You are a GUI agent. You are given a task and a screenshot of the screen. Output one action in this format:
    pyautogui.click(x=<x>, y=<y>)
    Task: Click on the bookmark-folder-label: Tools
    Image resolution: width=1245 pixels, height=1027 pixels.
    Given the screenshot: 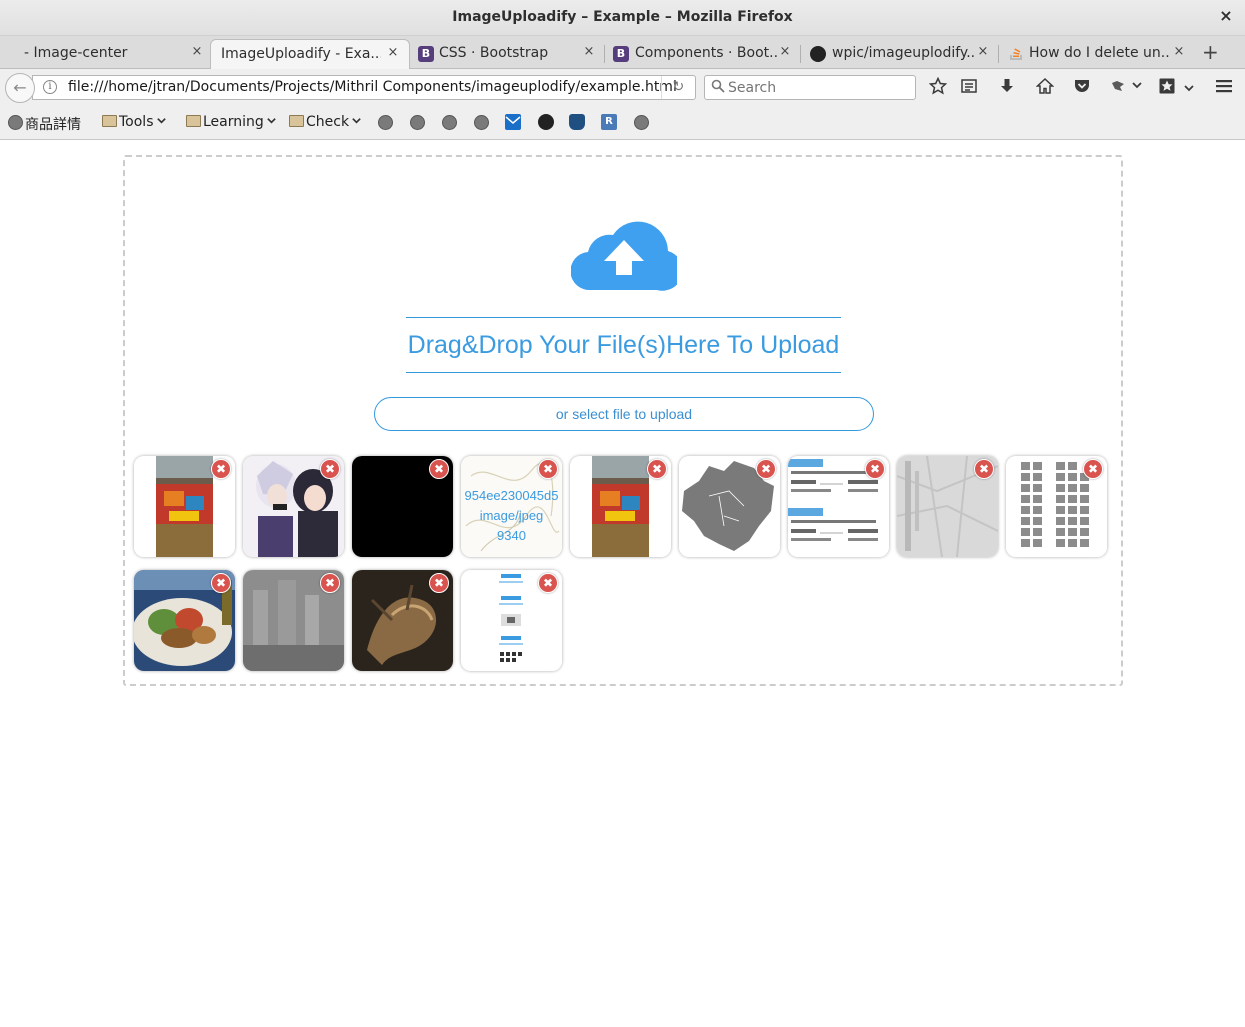 What is the action you would take?
    pyautogui.click(x=136, y=122)
    